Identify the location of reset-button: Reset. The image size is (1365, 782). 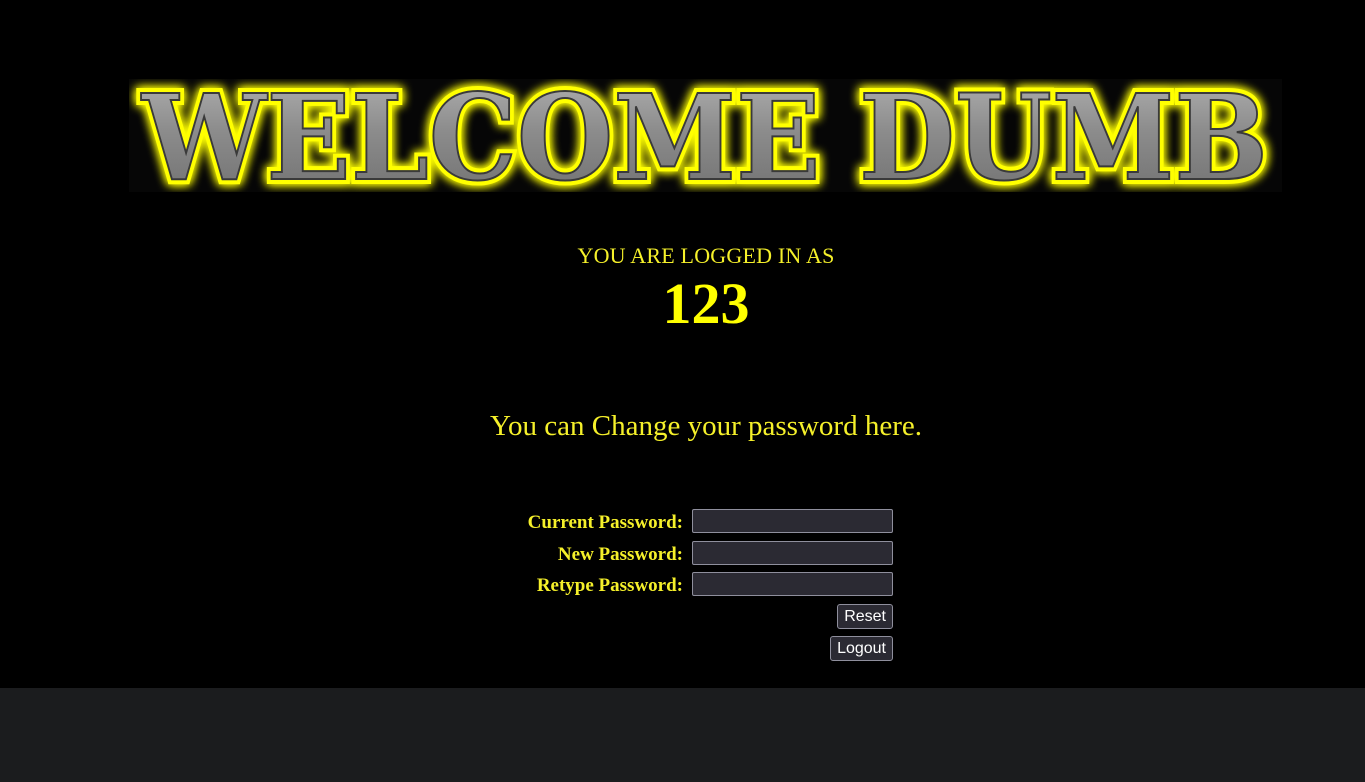
(865, 616).